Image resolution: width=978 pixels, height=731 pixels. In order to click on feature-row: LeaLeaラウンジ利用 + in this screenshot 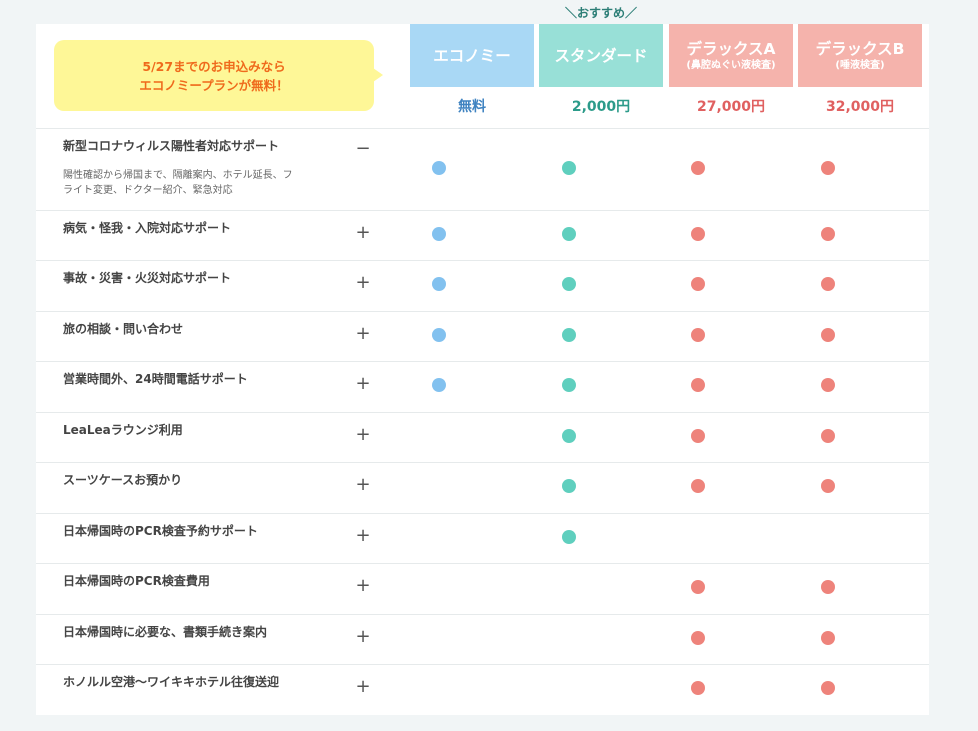, I will do `click(482, 437)`.